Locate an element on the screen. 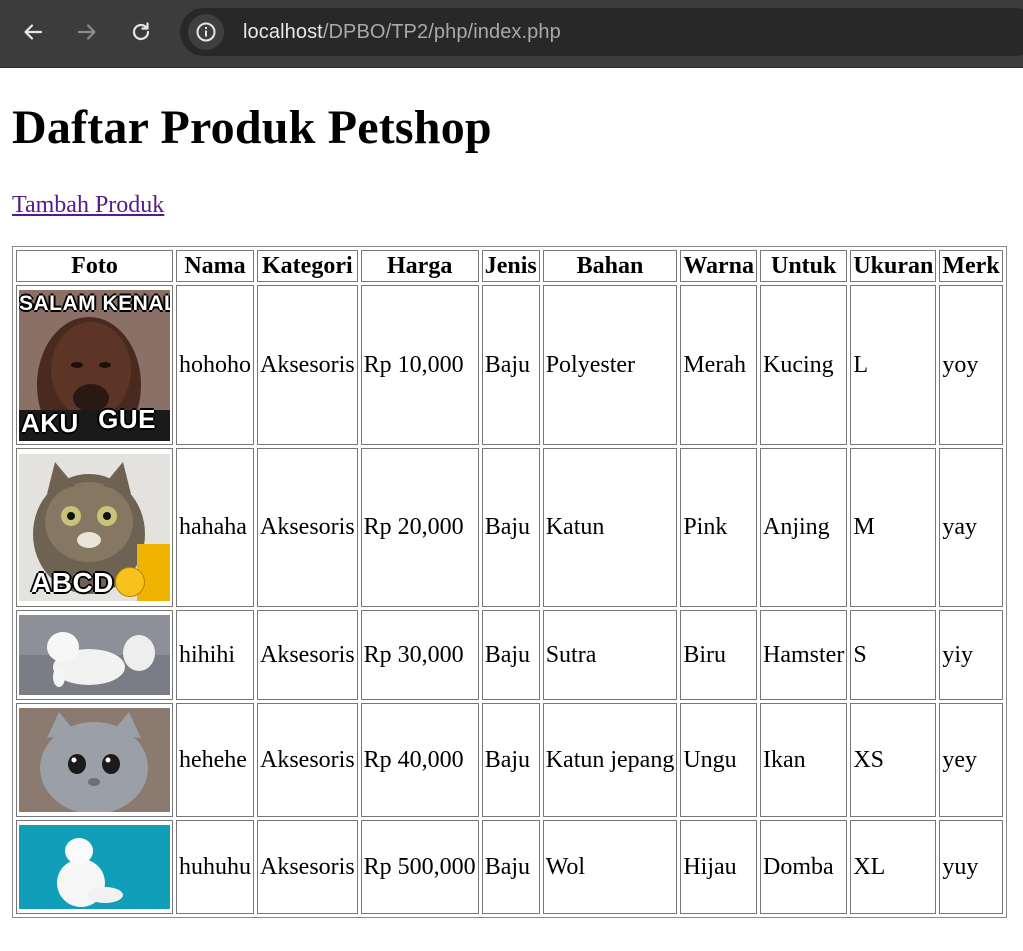  cell-untuk: Hamster is located at coordinates (804, 655).